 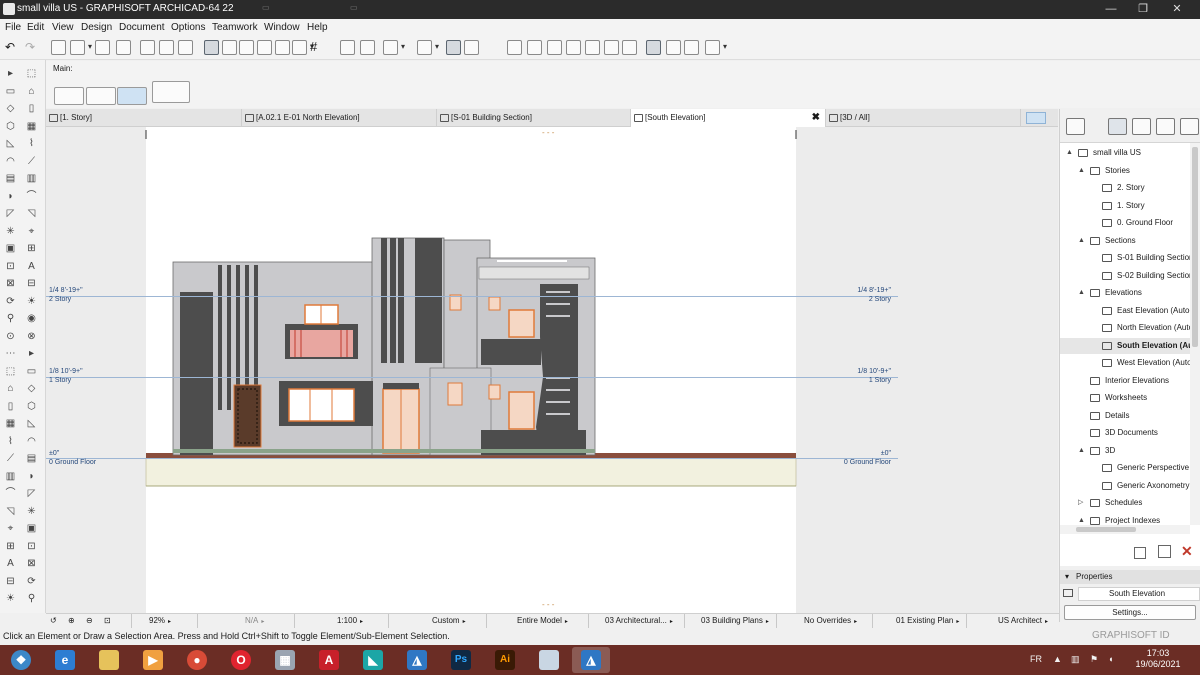 I want to click on taskbar-calculator: ▦, so click(x=285, y=660).